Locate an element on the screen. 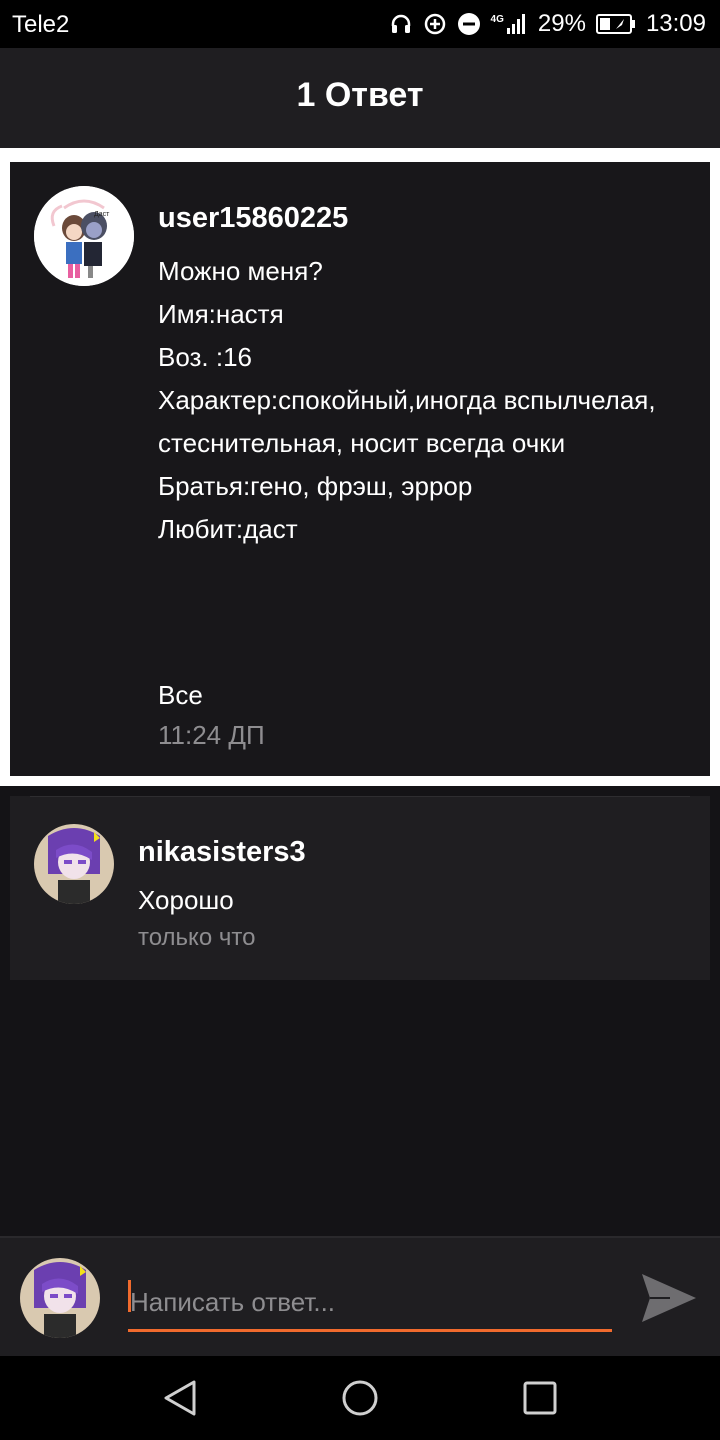 The height and width of the screenshot is (1440, 720). post-timestamp: 11:24 ДП is located at coordinates (211, 735).